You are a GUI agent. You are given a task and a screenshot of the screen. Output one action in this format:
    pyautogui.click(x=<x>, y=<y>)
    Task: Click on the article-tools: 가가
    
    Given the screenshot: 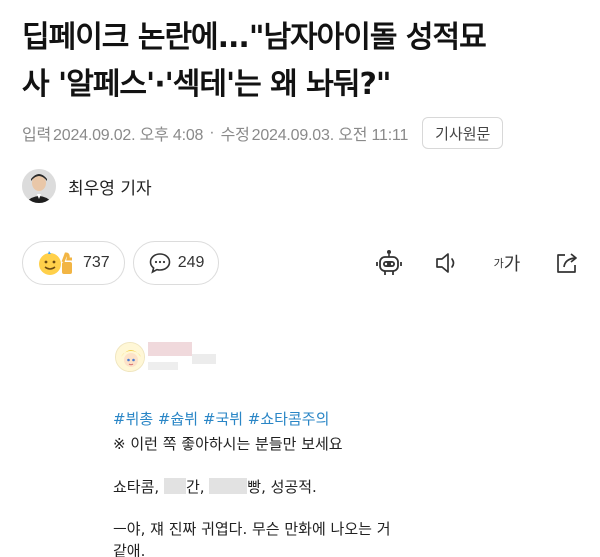 What is the action you would take?
    pyautogui.click(x=478, y=263)
    